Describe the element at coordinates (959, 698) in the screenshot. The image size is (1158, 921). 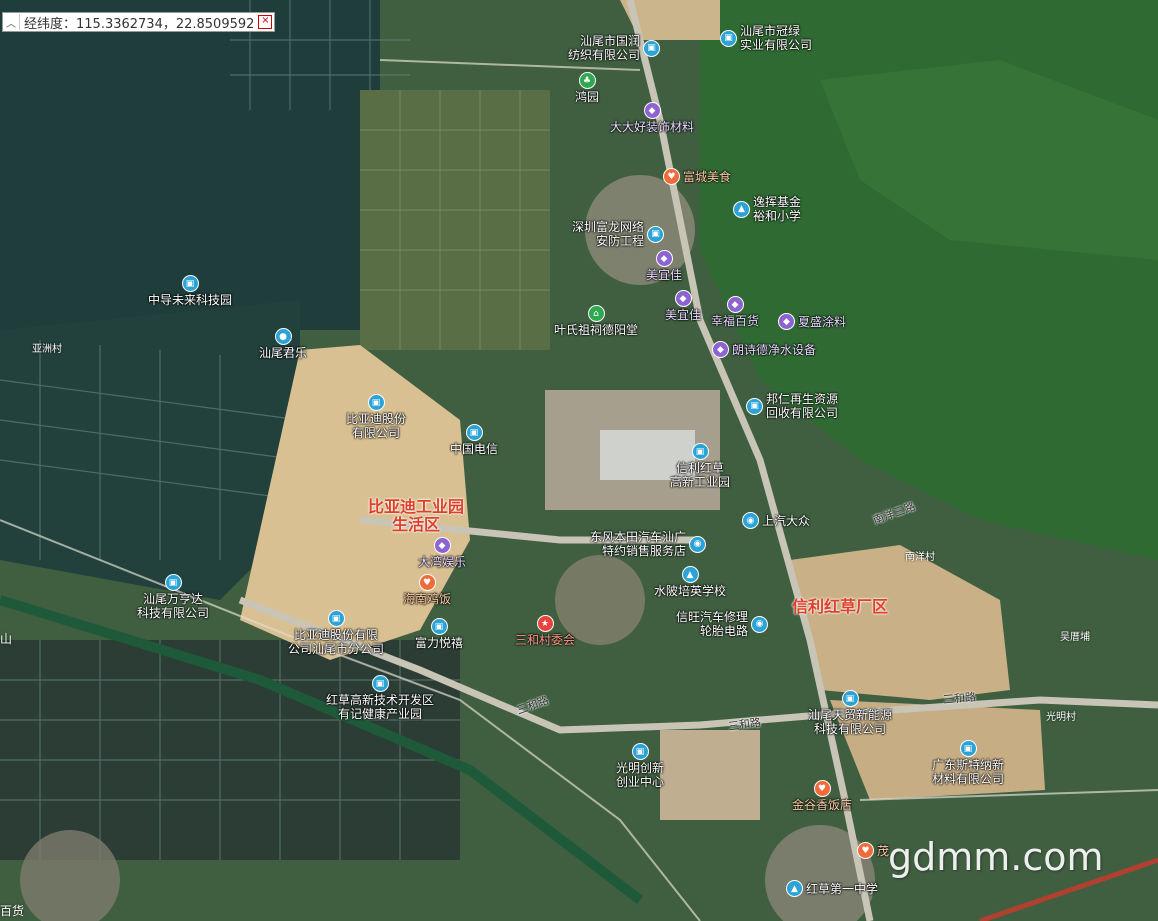
I see `road-label: 三和路` at that location.